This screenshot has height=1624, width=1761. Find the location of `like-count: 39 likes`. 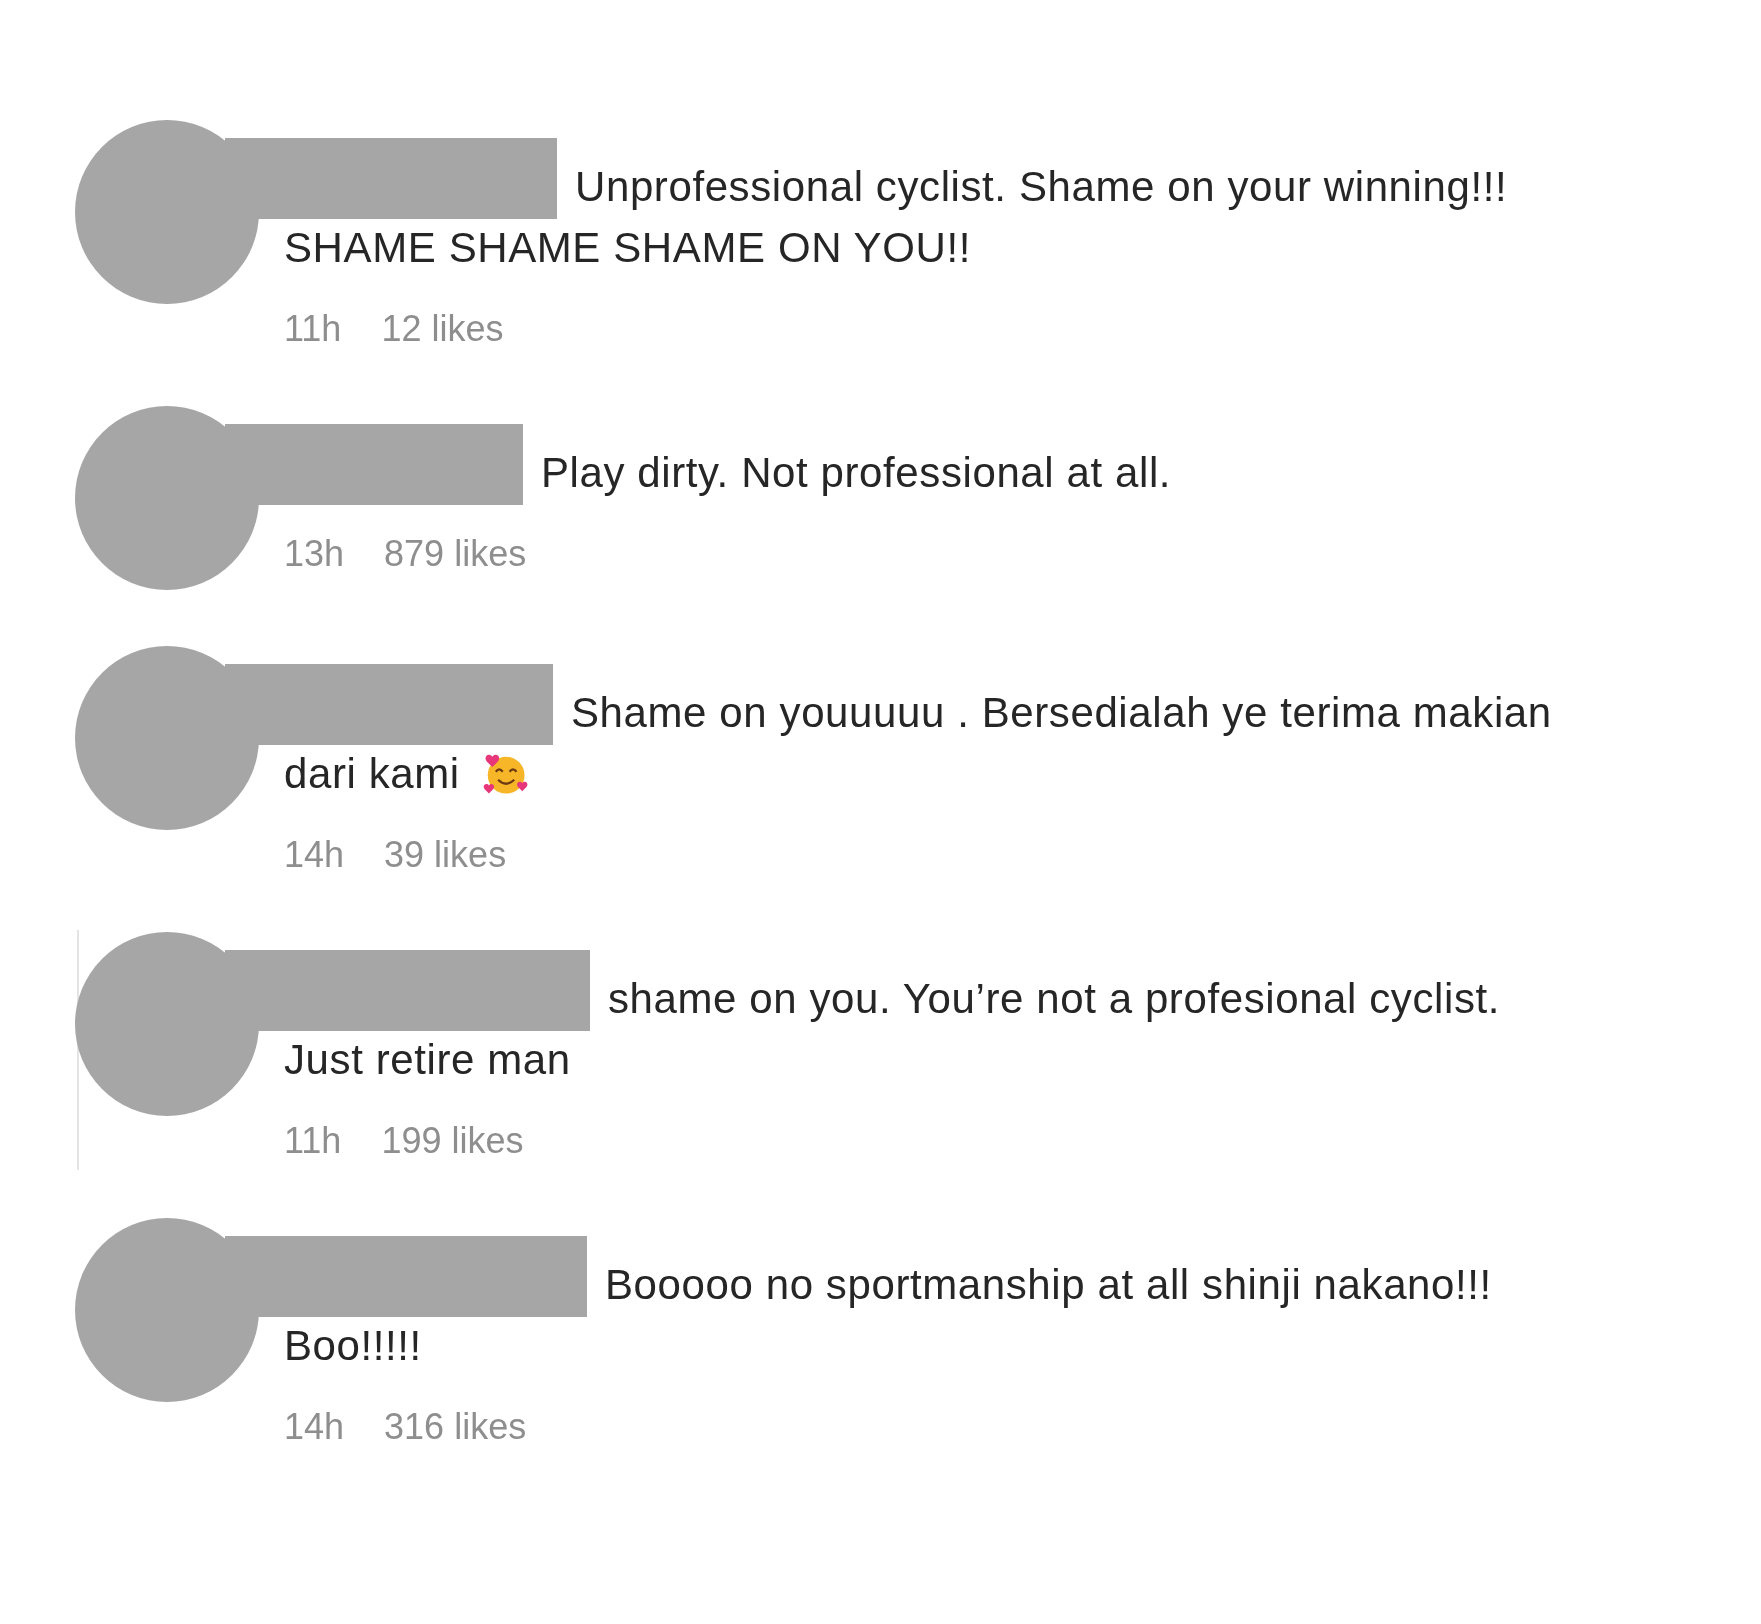

like-count: 39 likes is located at coordinates (445, 855).